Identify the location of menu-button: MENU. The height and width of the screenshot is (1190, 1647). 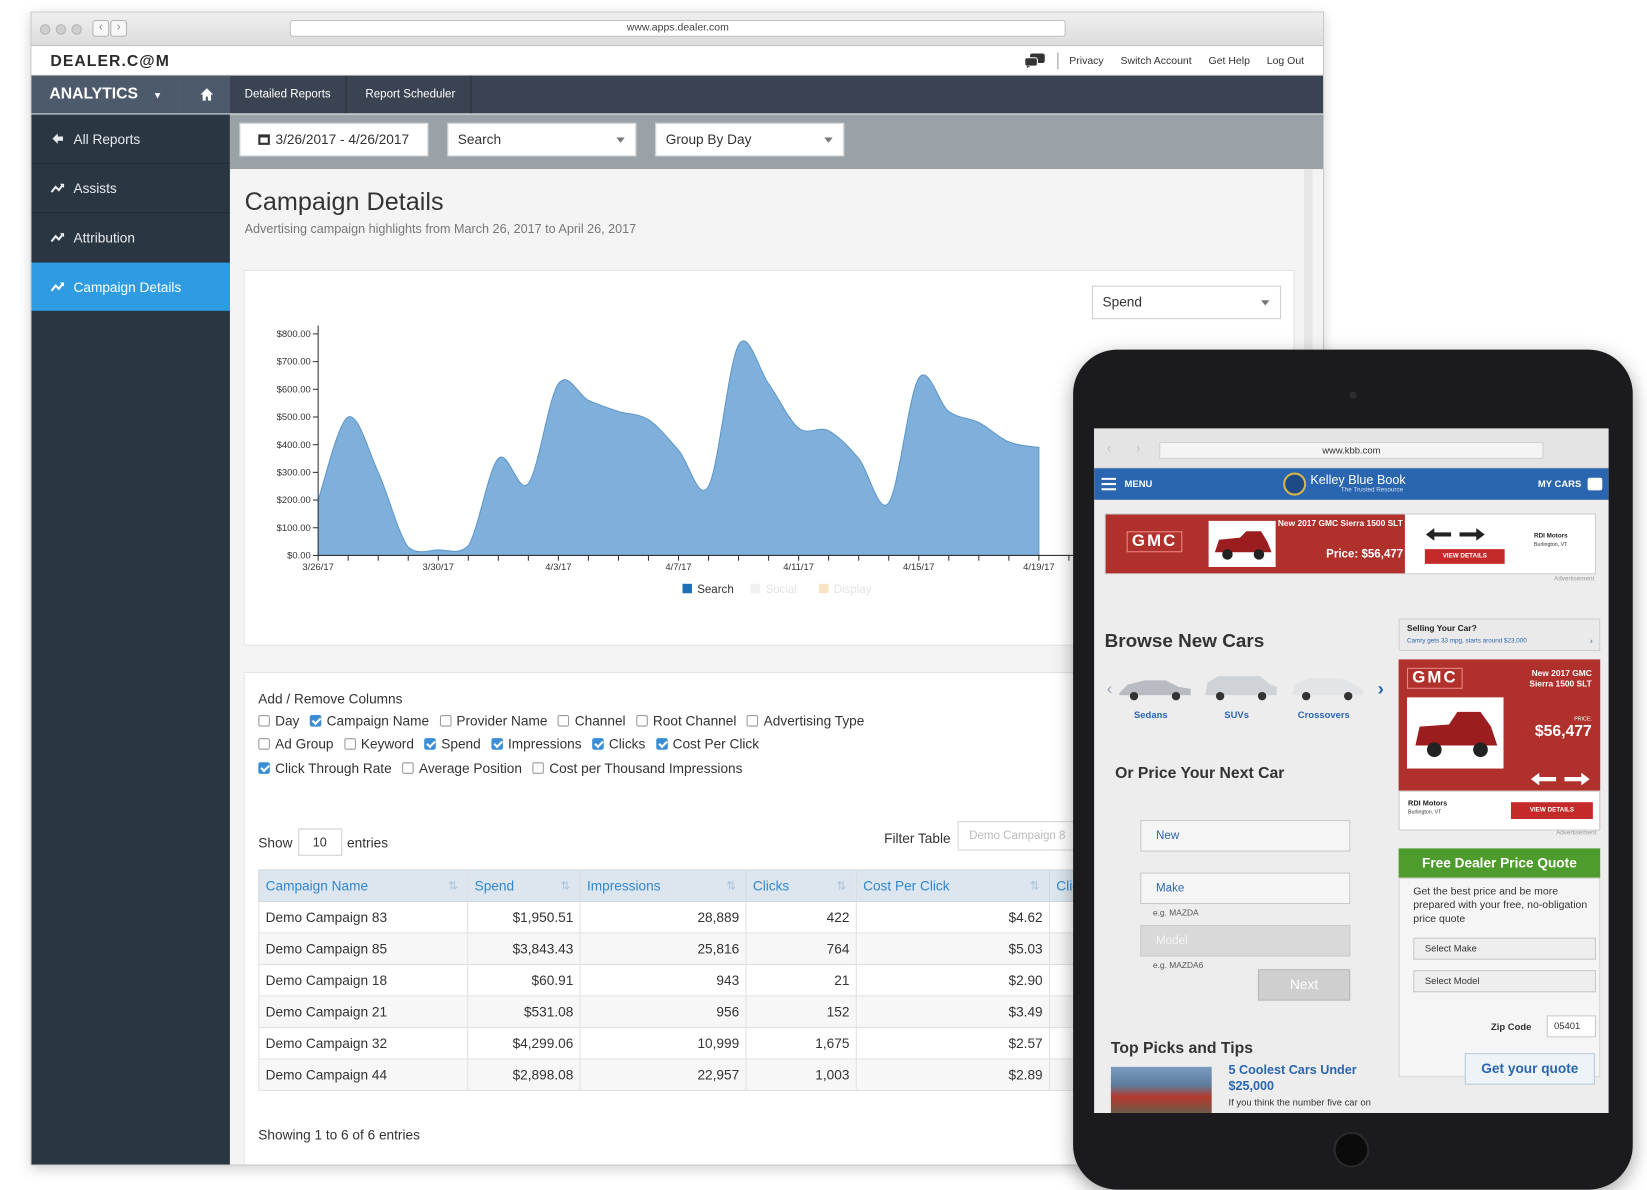
(1126, 484).